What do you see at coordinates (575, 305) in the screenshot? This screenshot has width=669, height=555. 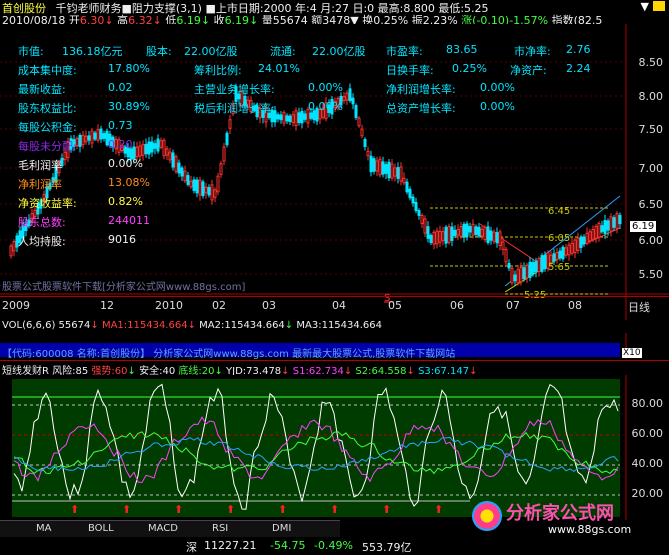 I see `time-tick: 08` at bounding box center [575, 305].